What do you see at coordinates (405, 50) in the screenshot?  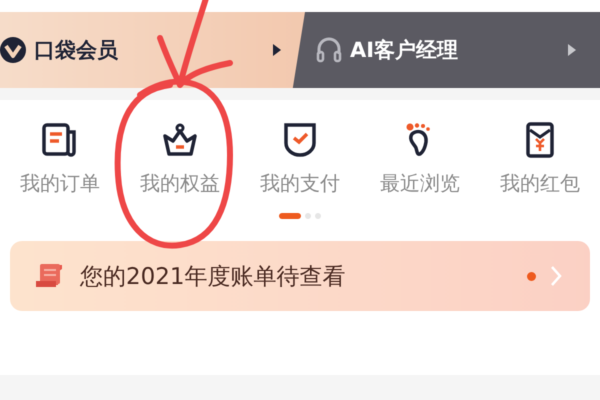 I see `banner-label: AI客户经理` at bounding box center [405, 50].